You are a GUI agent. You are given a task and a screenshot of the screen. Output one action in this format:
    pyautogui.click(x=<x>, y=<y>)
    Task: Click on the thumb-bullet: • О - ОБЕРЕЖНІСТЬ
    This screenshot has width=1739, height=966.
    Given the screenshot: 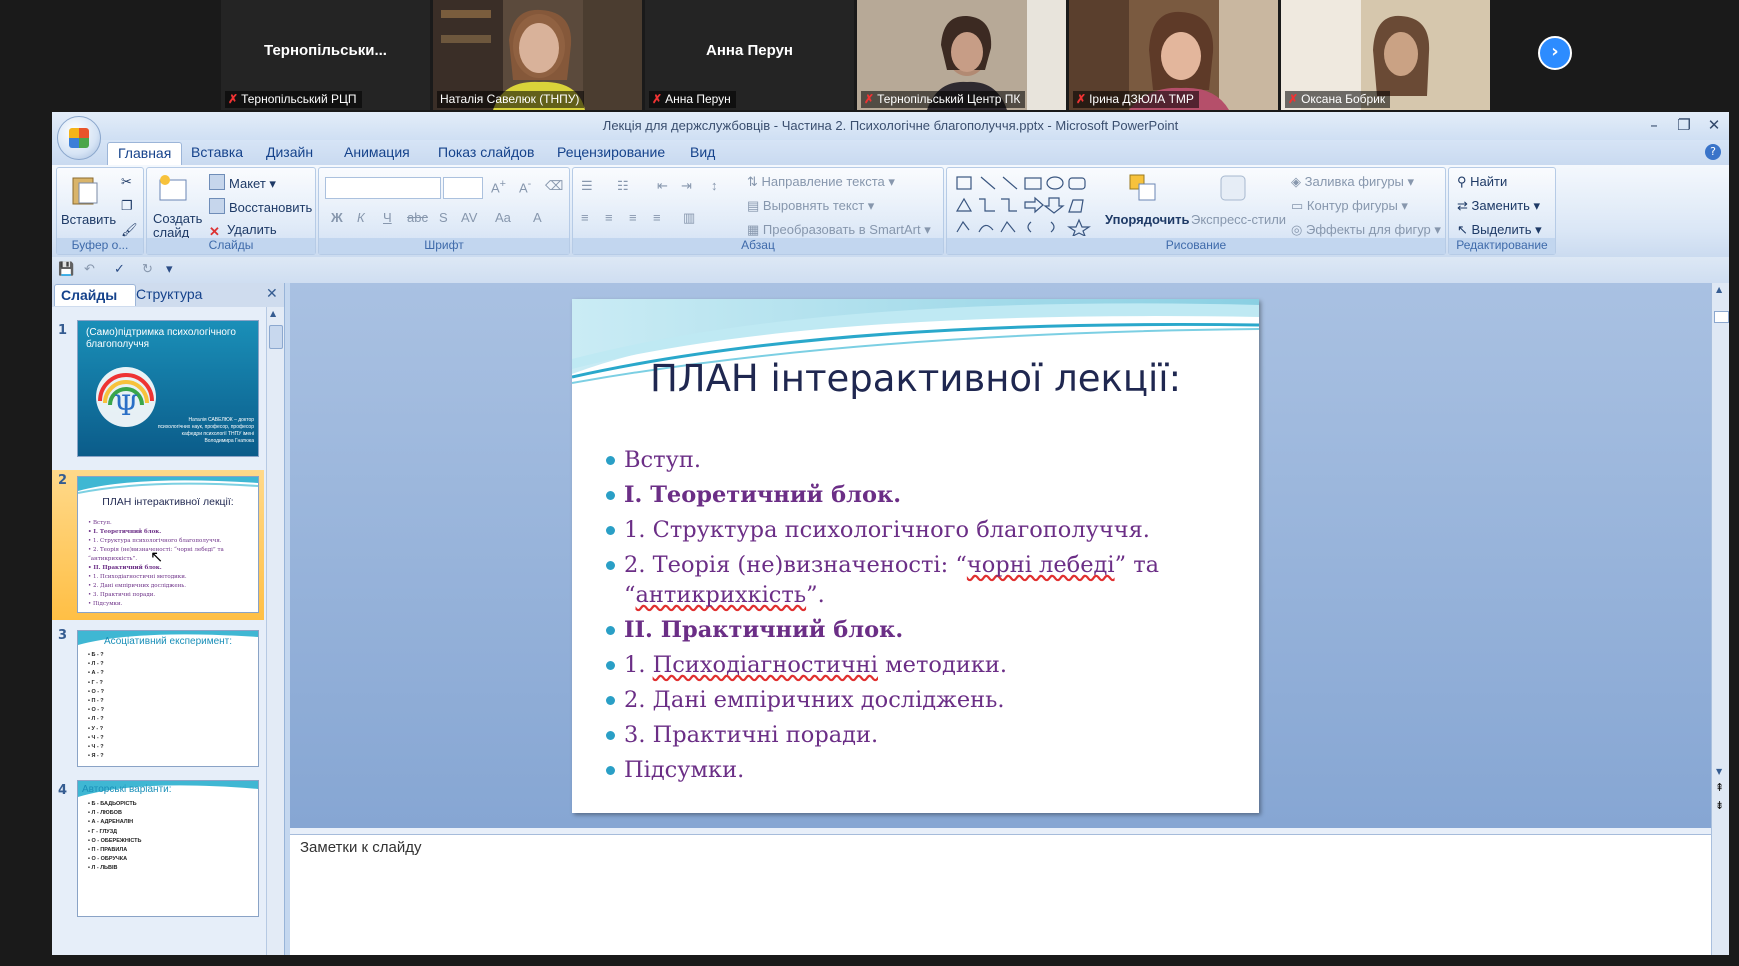 What is the action you would take?
    pyautogui.click(x=115, y=840)
    